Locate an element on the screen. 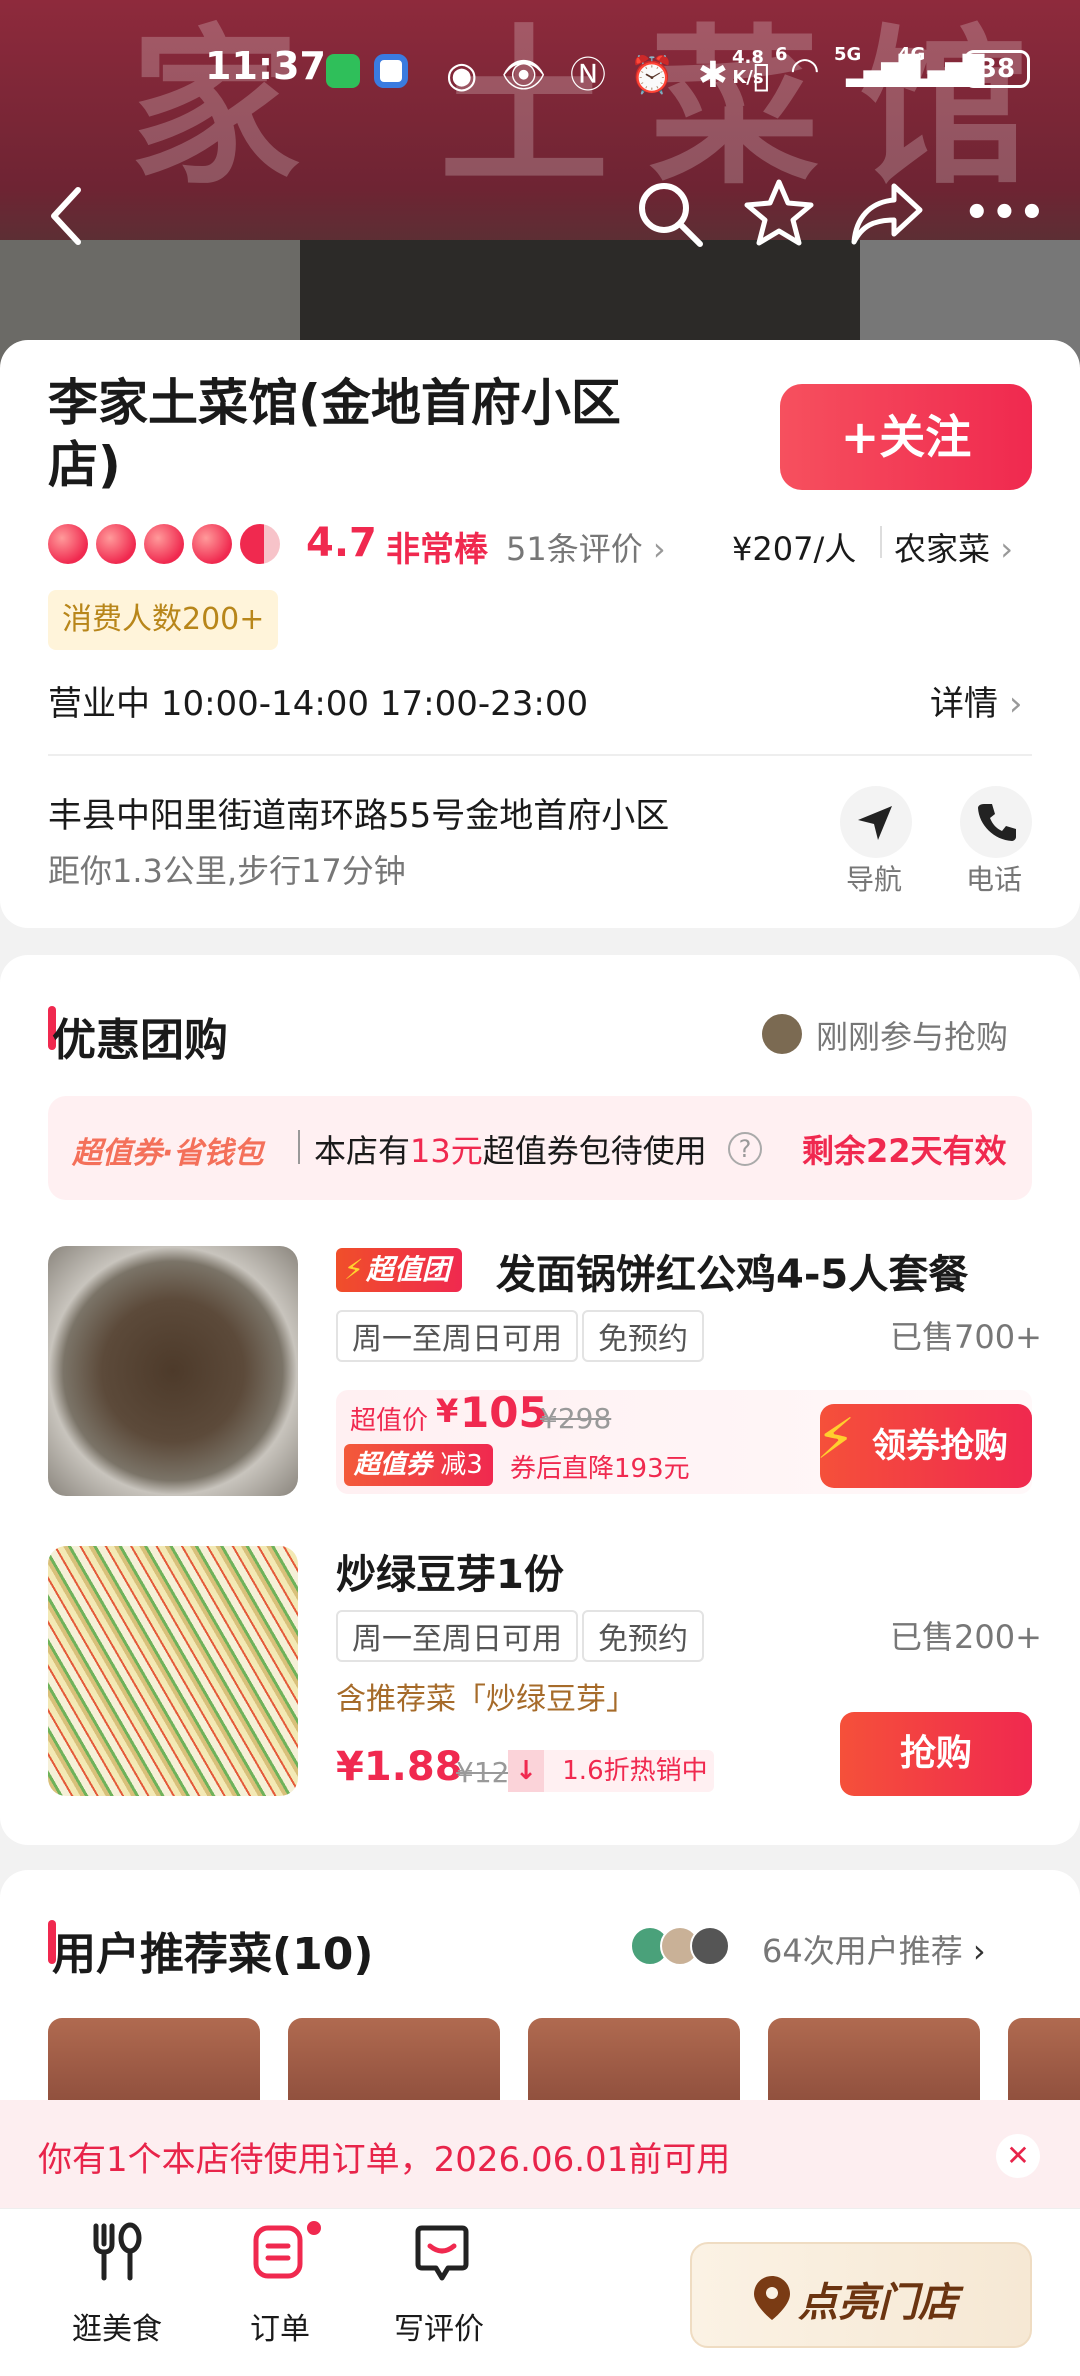  pending-order-text: 你有1个本店待使用订单，2026.06.01前可用 is located at coordinates (384, 2160).